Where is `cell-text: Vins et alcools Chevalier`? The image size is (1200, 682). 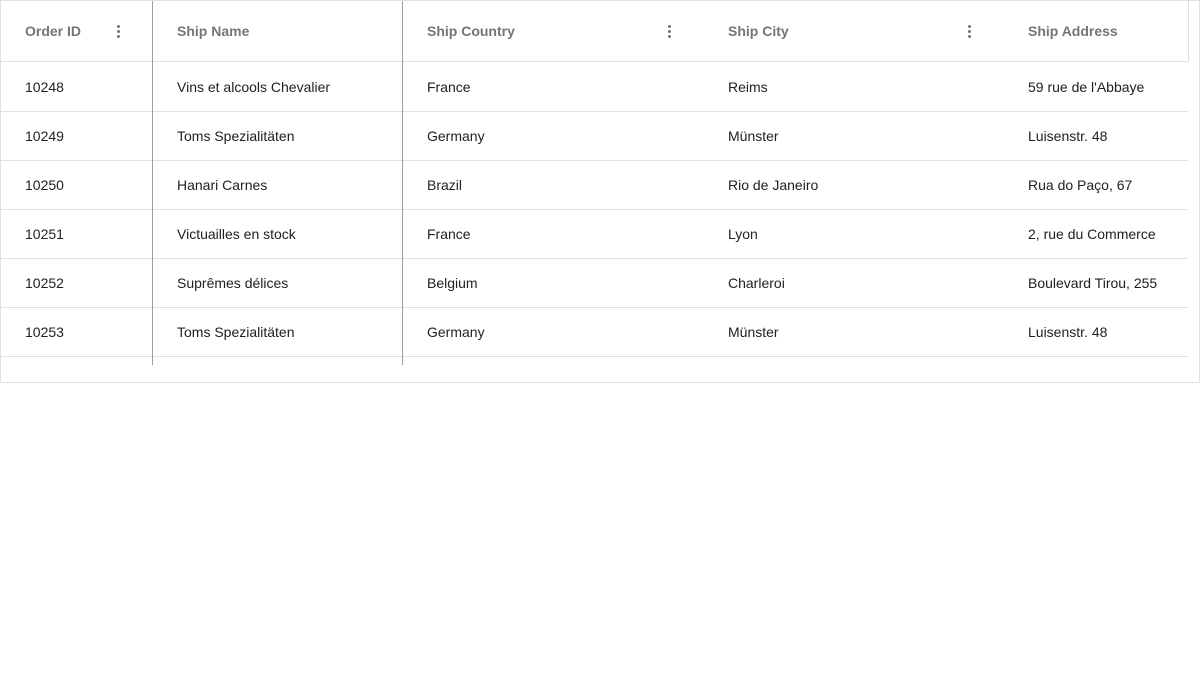 cell-text: Vins et alcools Chevalier is located at coordinates (254, 87).